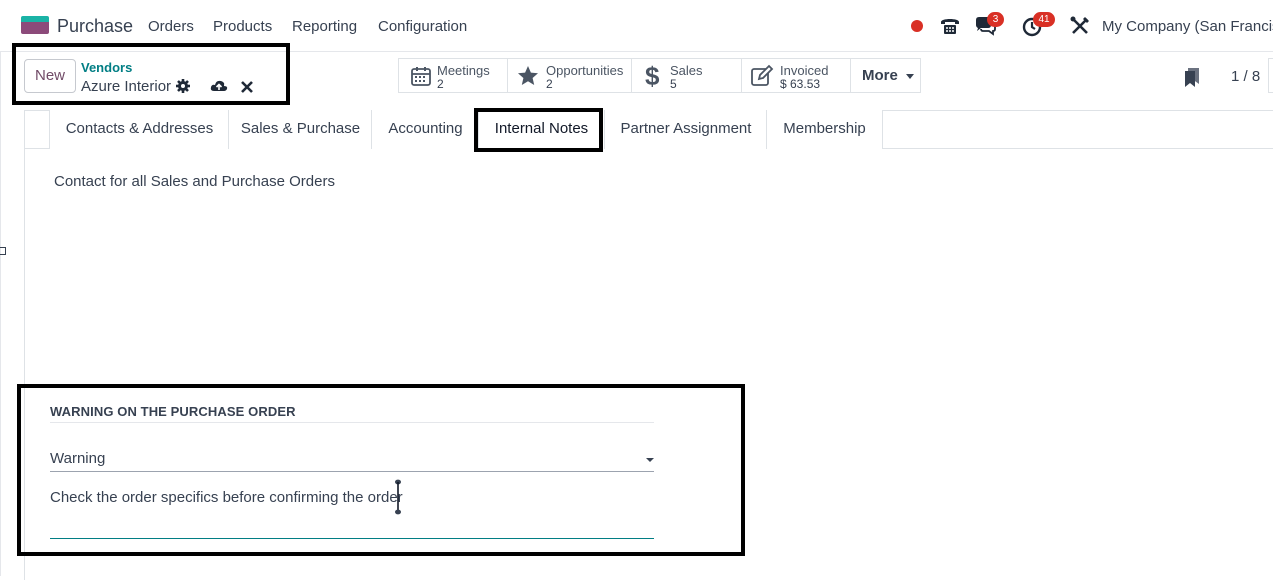  I want to click on dollar-icon: $, so click(652, 76).